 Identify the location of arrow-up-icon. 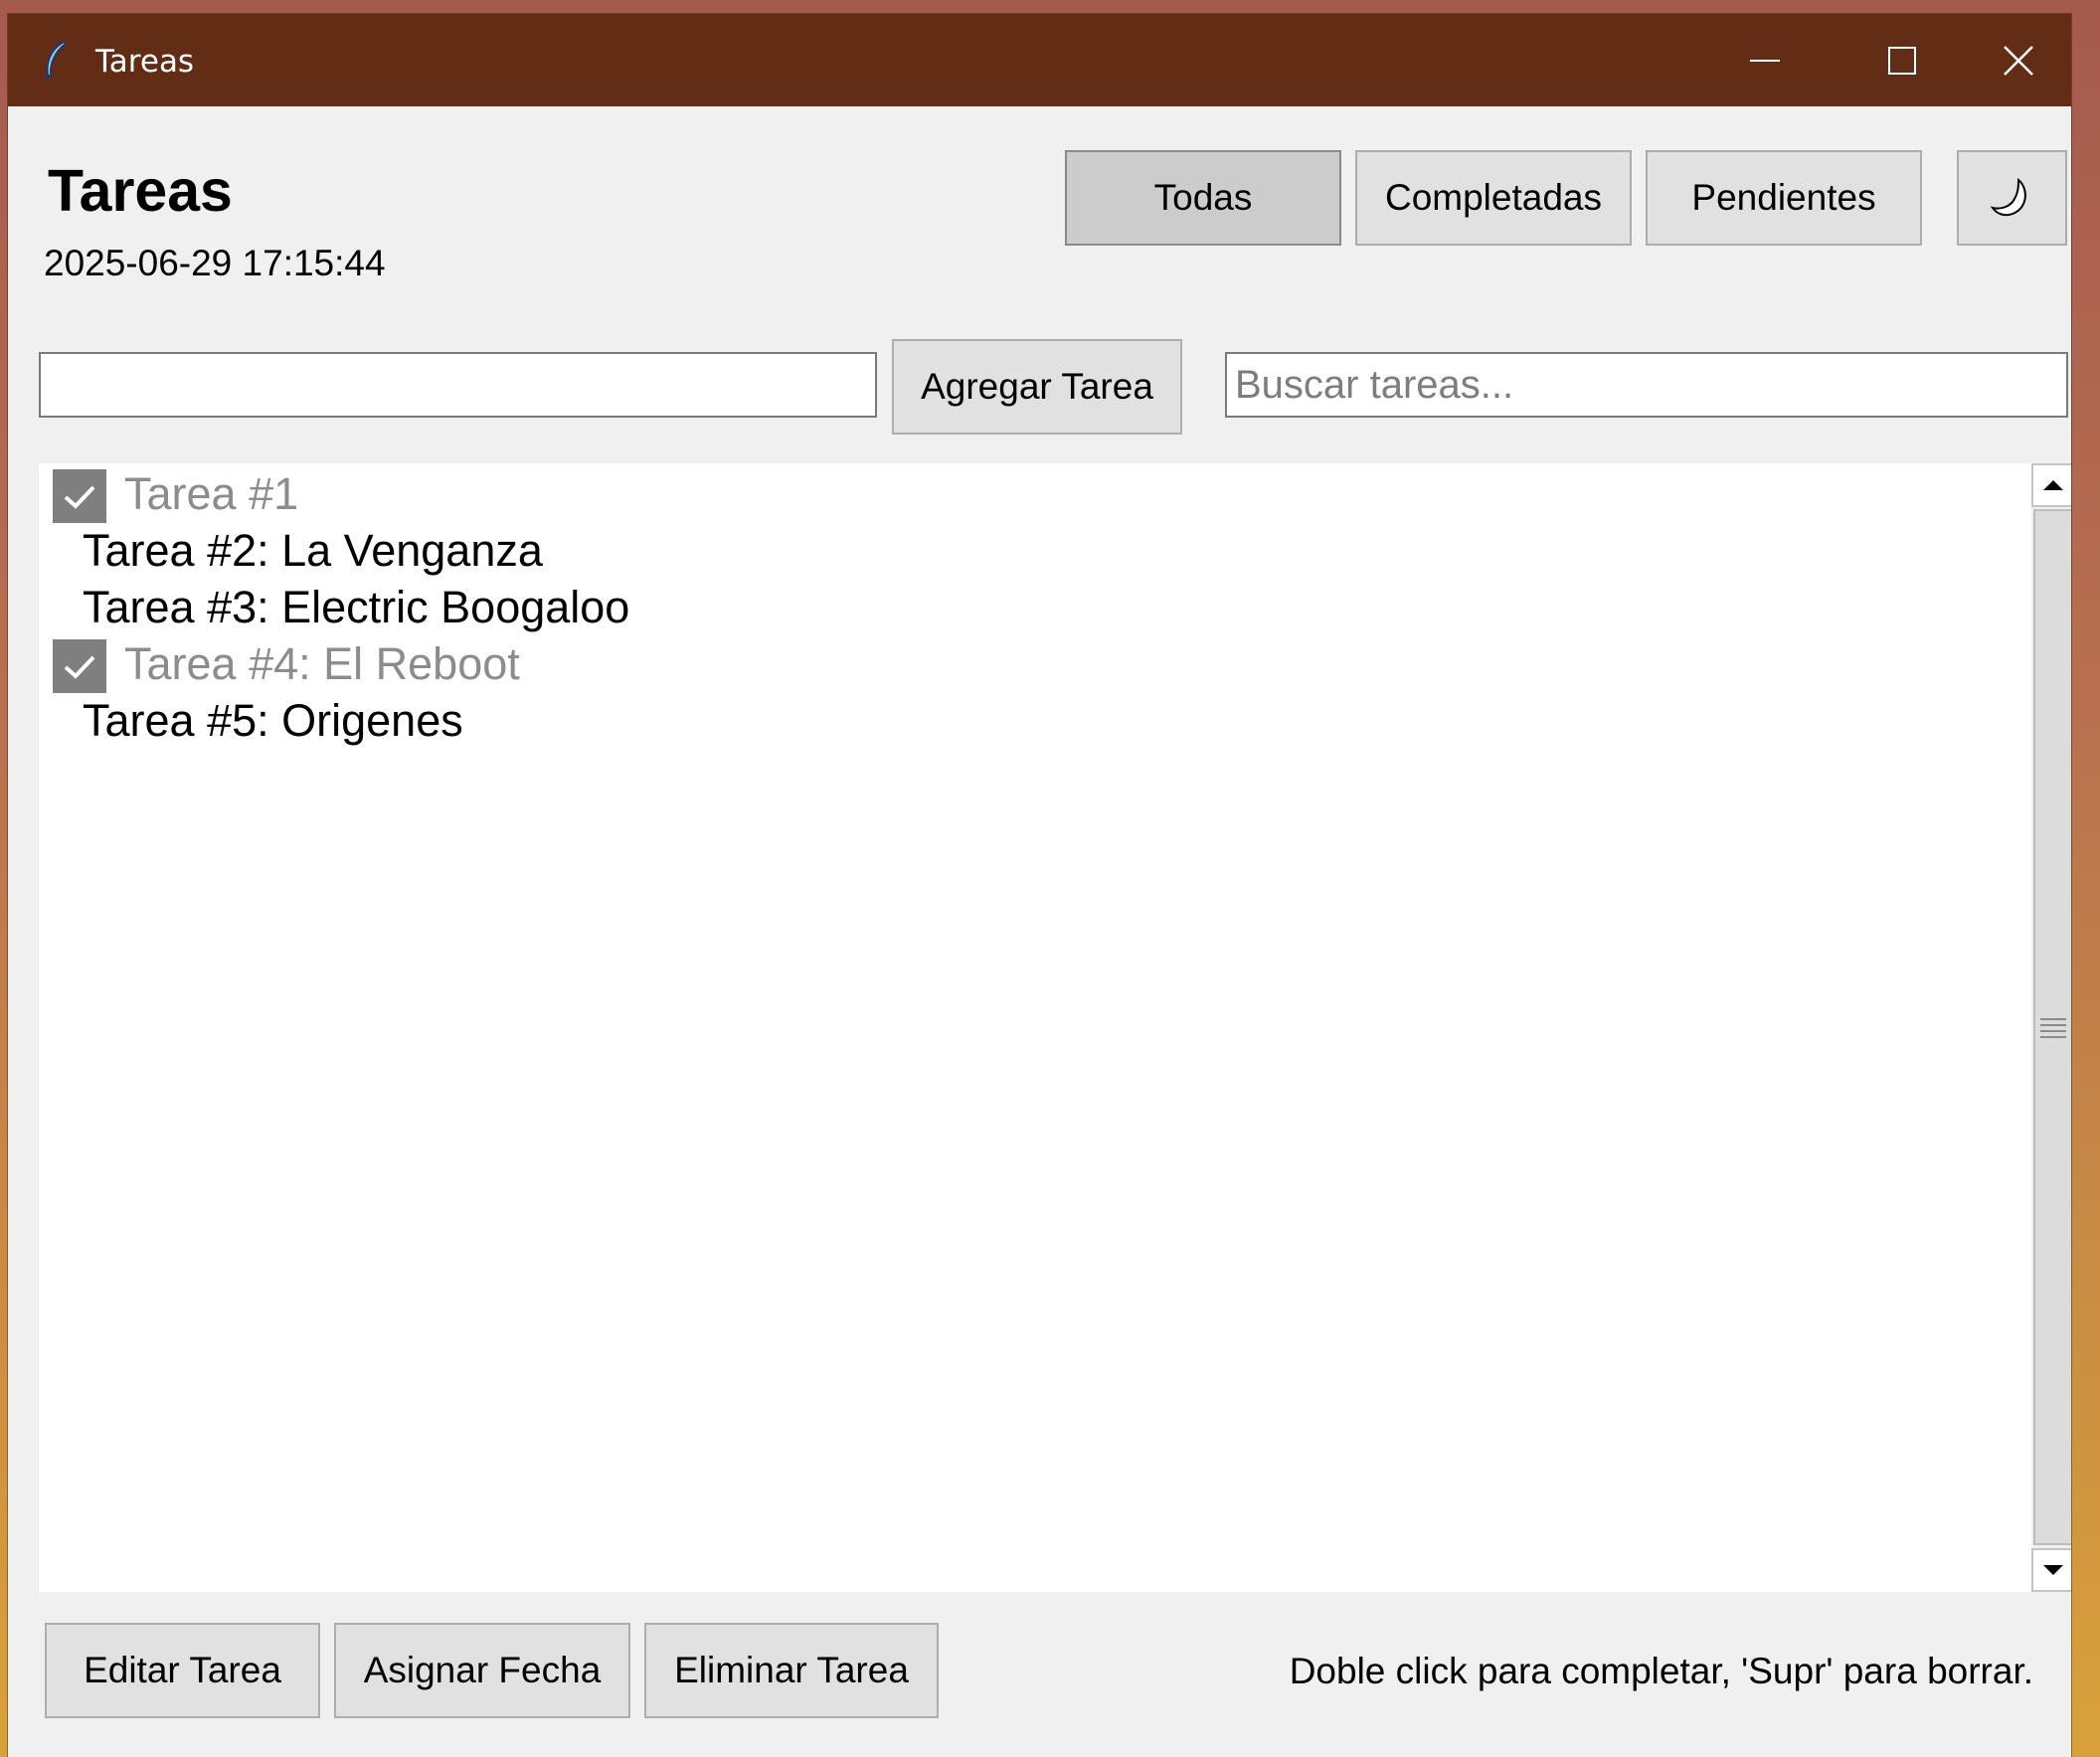
(2053, 485).